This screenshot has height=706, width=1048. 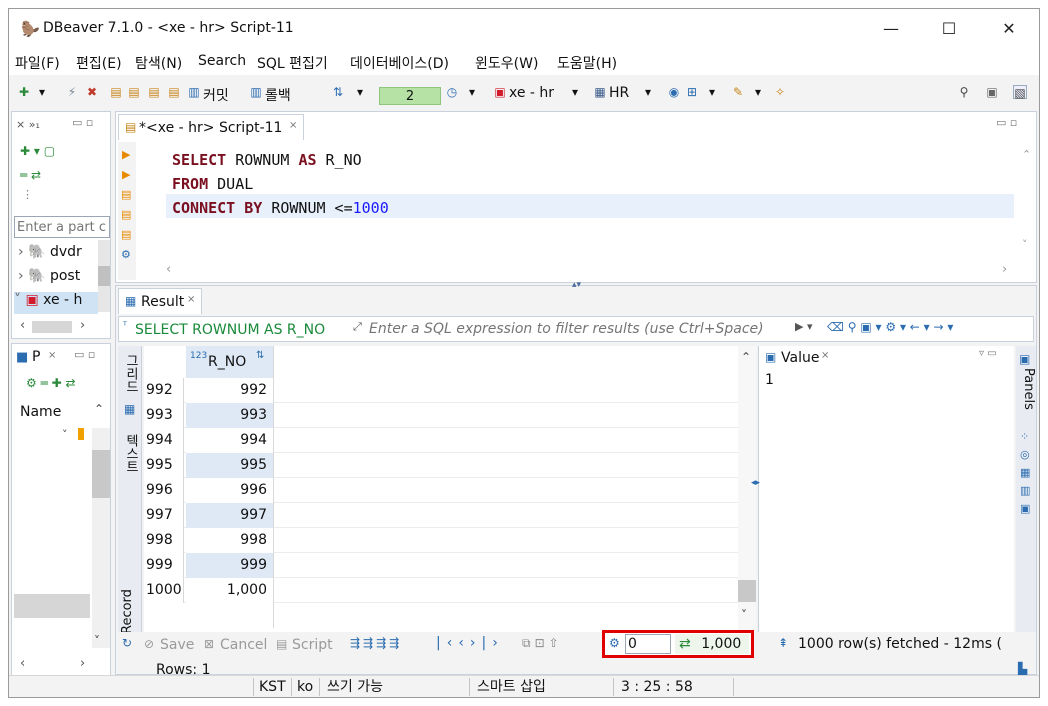 What do you see at coordinates (891, 29) in the screenshot?
I see `minimize-button: —` at bounding box center [891, 29].